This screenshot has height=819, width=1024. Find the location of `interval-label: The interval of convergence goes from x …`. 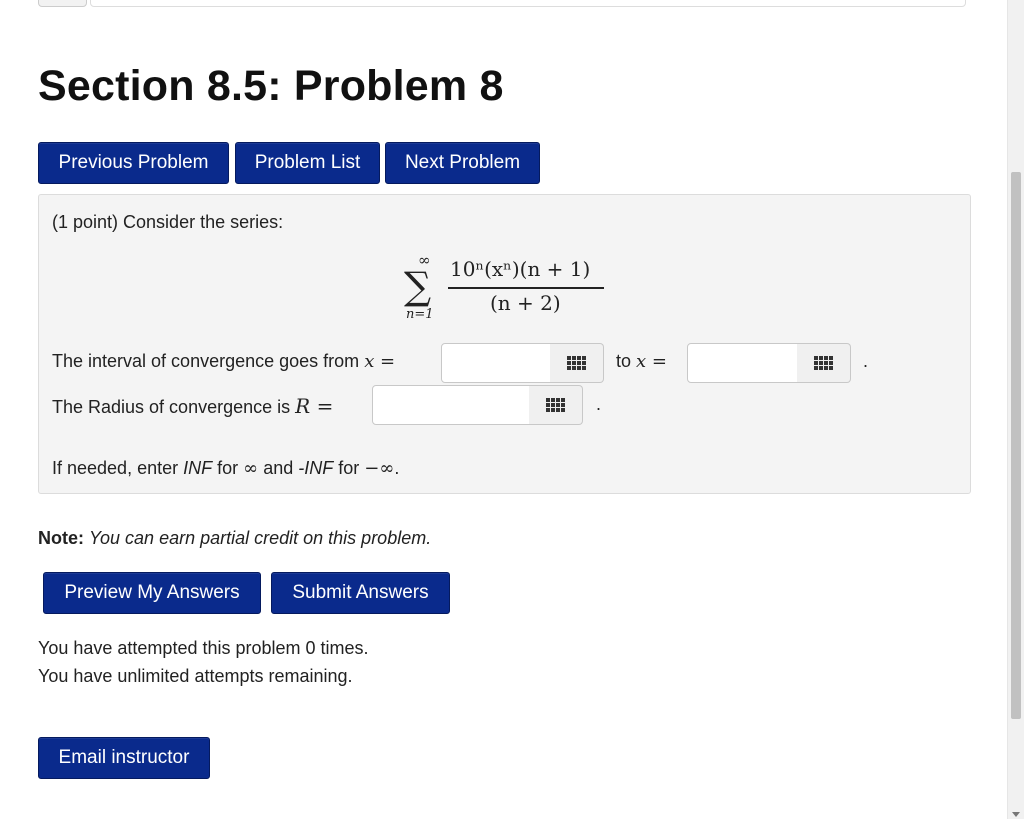

interval-label: The interval of convergence goes from x … is located at coordinates (223, 361).